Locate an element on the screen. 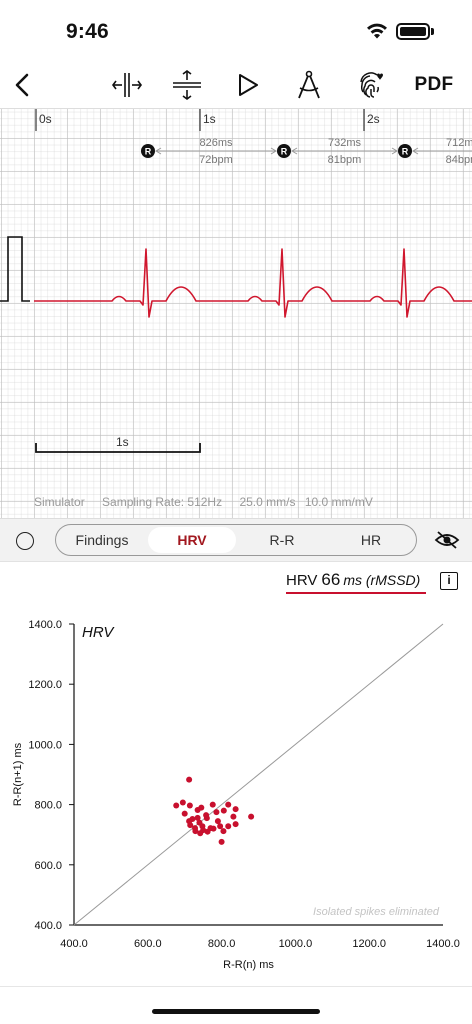  source-label: Simulator is located at coordinates (59, 502).